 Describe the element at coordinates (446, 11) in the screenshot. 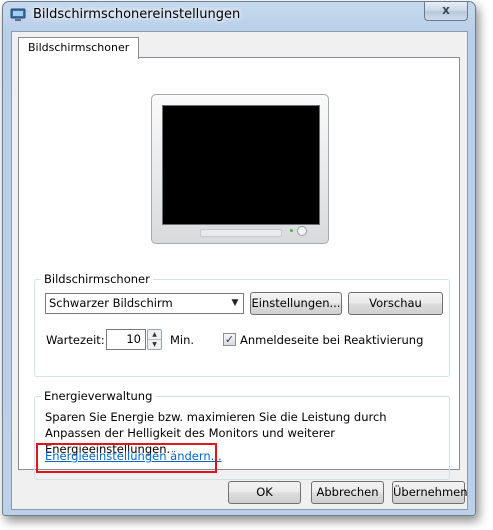

I see `close-button: x` at that location.